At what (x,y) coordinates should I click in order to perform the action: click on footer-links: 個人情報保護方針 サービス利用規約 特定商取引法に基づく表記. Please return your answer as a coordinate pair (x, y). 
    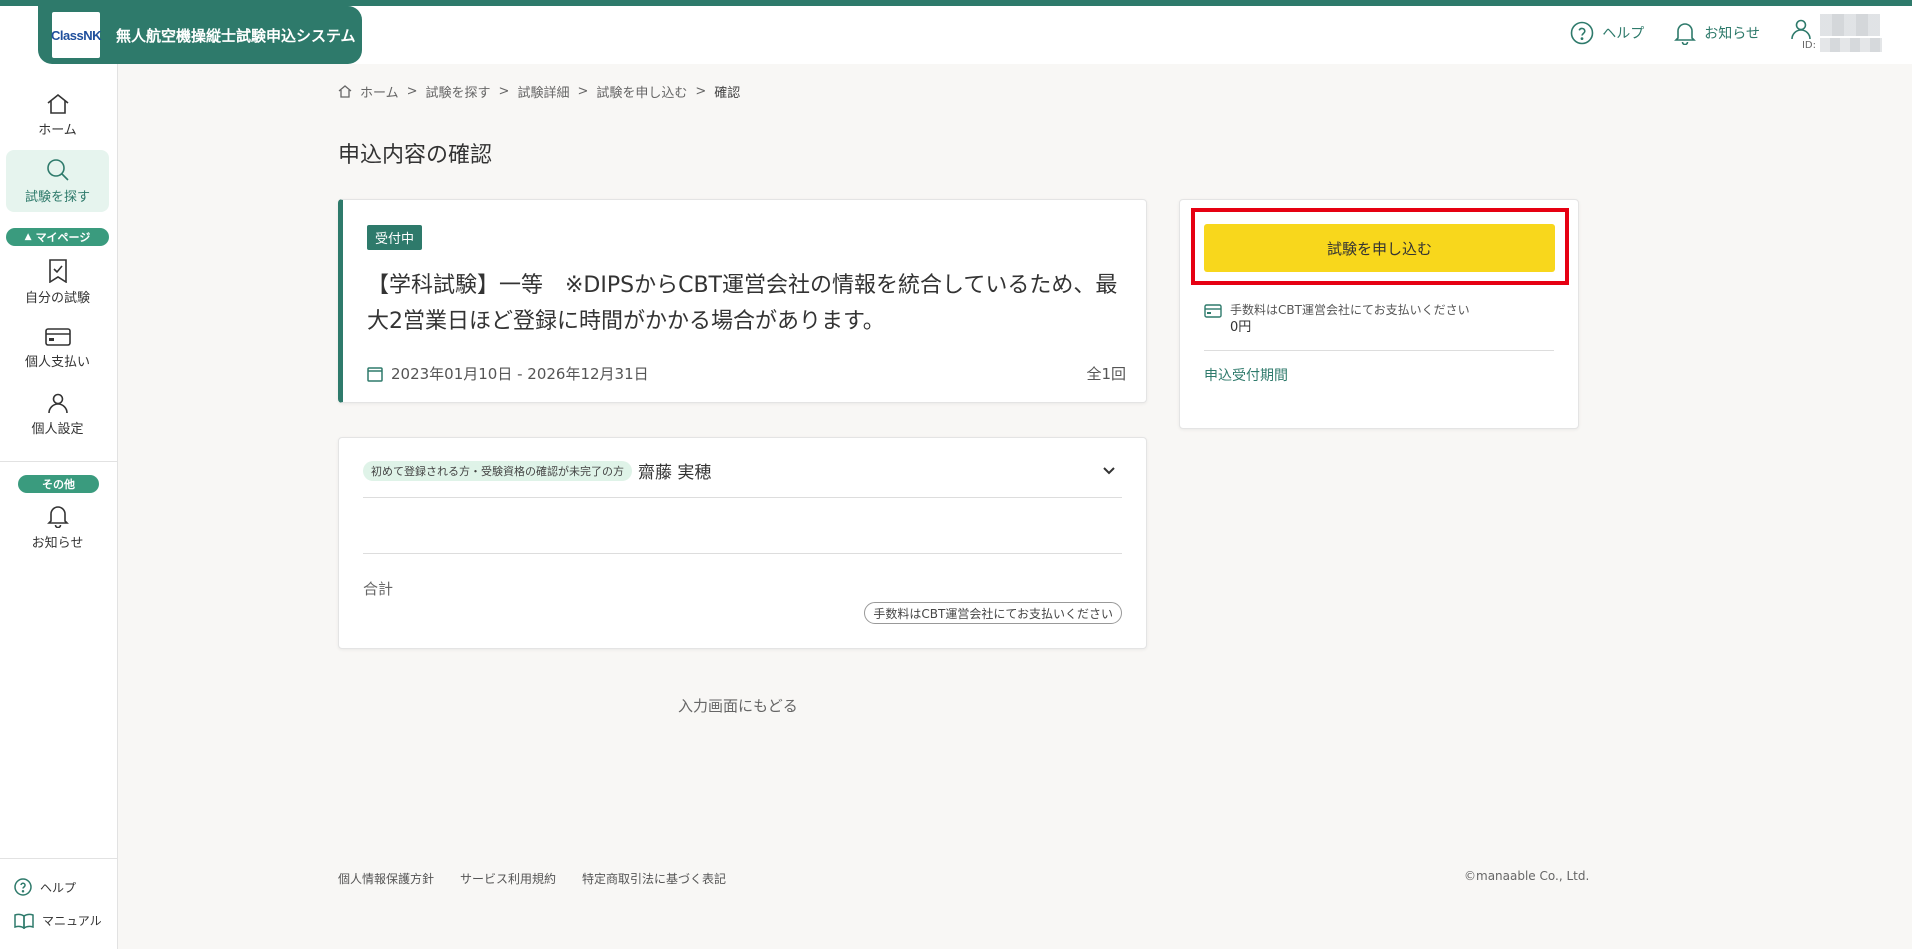
    Looking at the image, I should click on (532, 878).